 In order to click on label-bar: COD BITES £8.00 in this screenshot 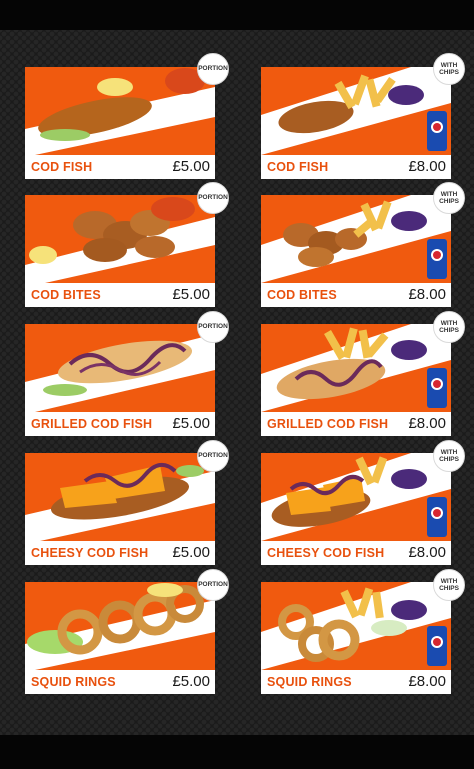, I will do `click(356, 295)`.